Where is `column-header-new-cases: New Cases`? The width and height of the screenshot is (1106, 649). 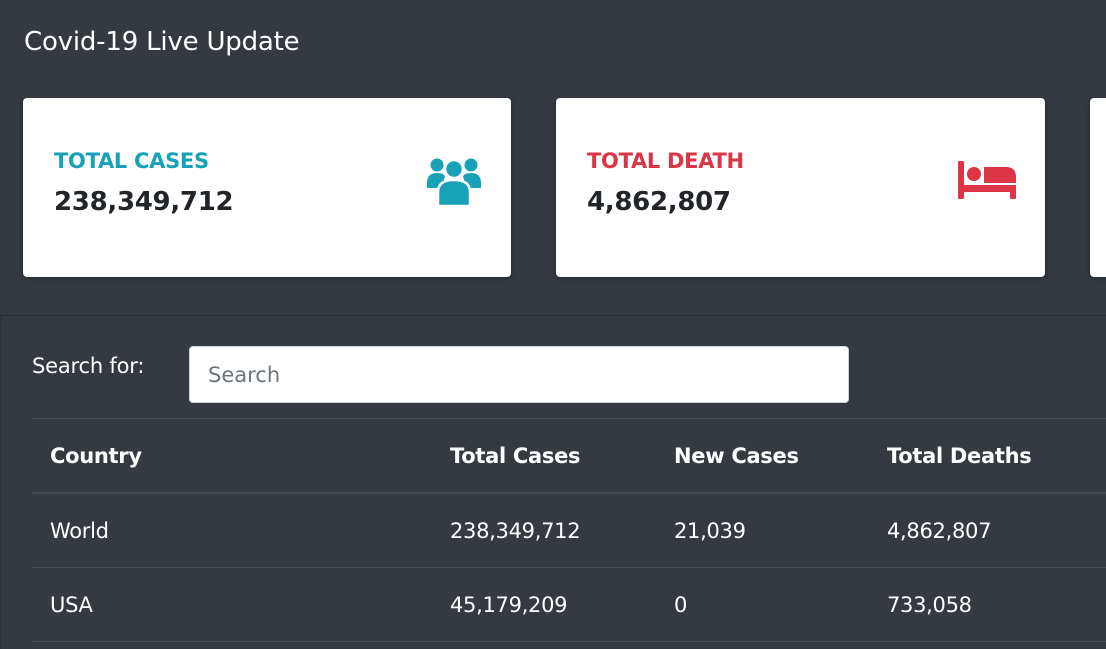 column-header-new-cases: New Cases is located at coordinates (762, 456).